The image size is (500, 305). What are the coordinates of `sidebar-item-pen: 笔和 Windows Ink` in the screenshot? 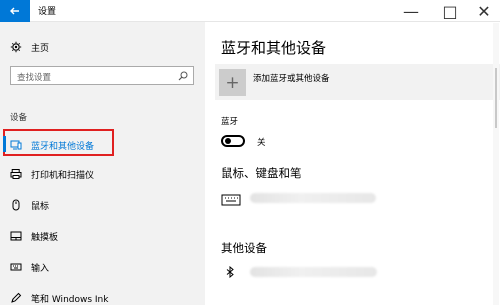 It's located at (102, 296).